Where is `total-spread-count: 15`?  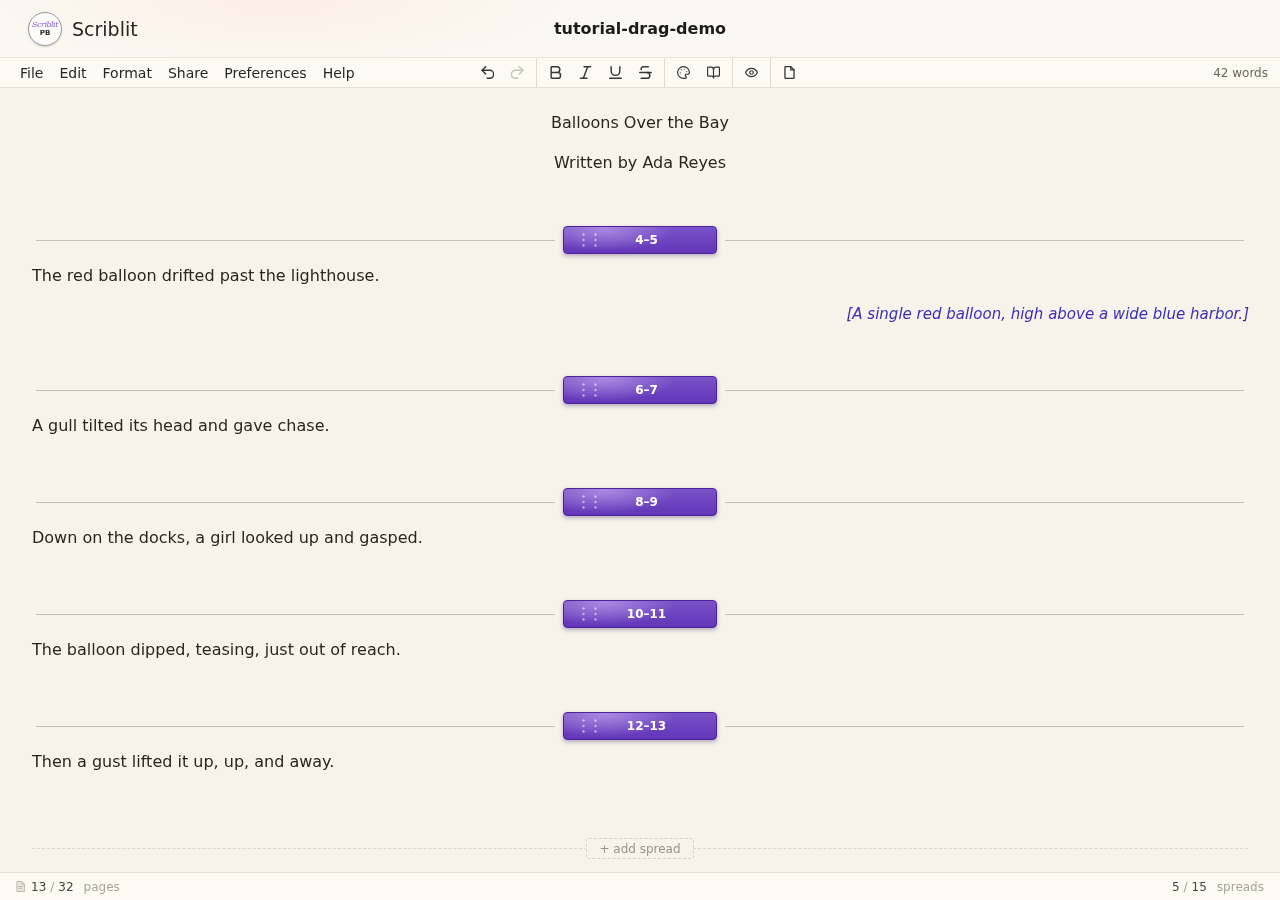
total-spread-count: 15 is located at coordinates (1199, 886).